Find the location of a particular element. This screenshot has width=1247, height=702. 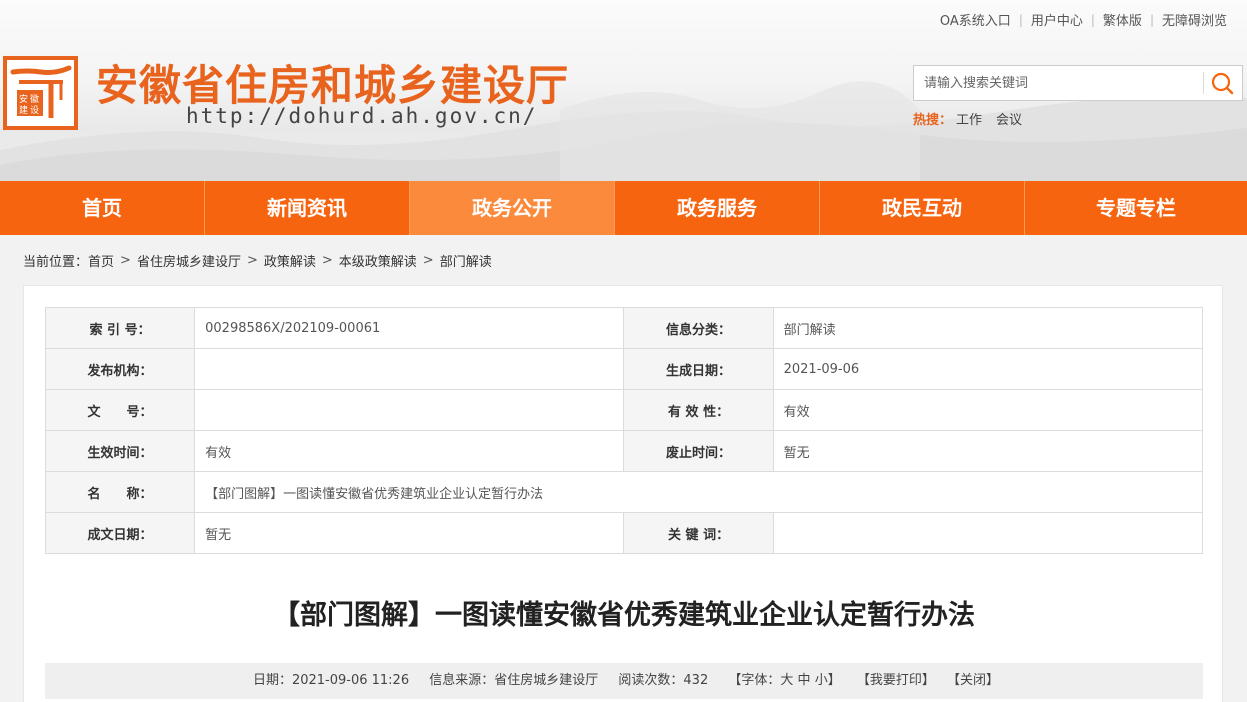

read-count: 阅读次数：432 is located at coordinates (663, 680).